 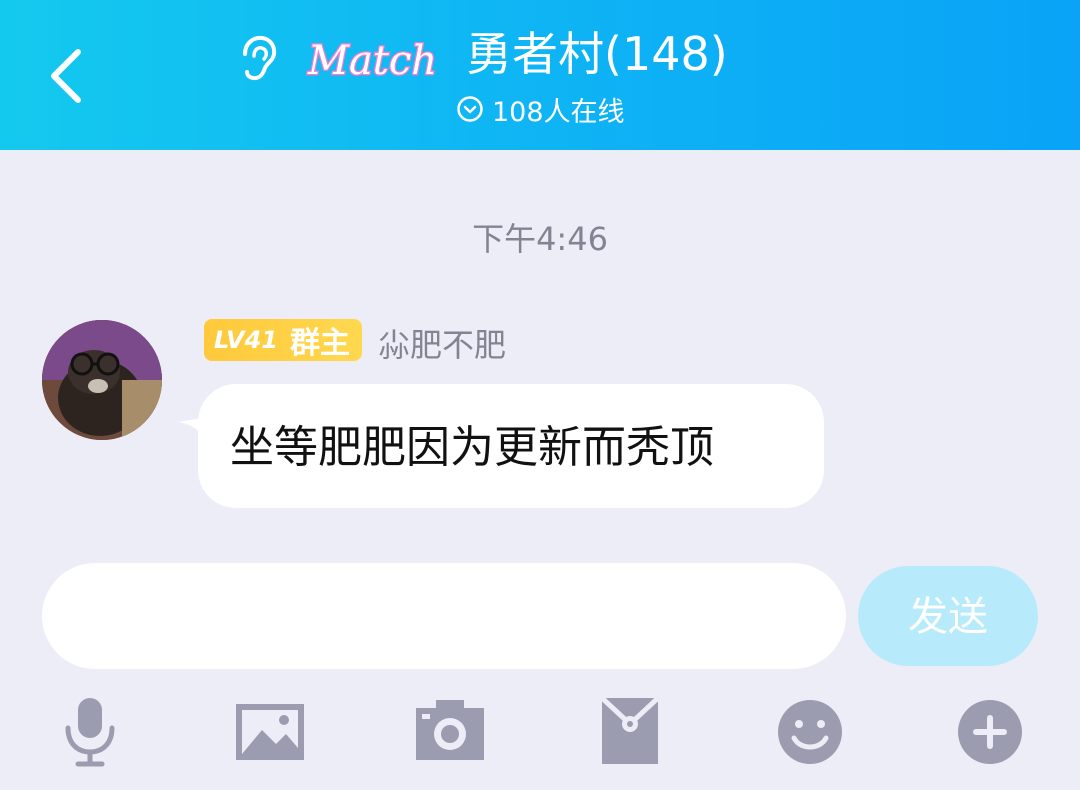 What do you see at coordinates (444, 616) in the screenshot?
I see `message-input` at bounding box center [444, 616].